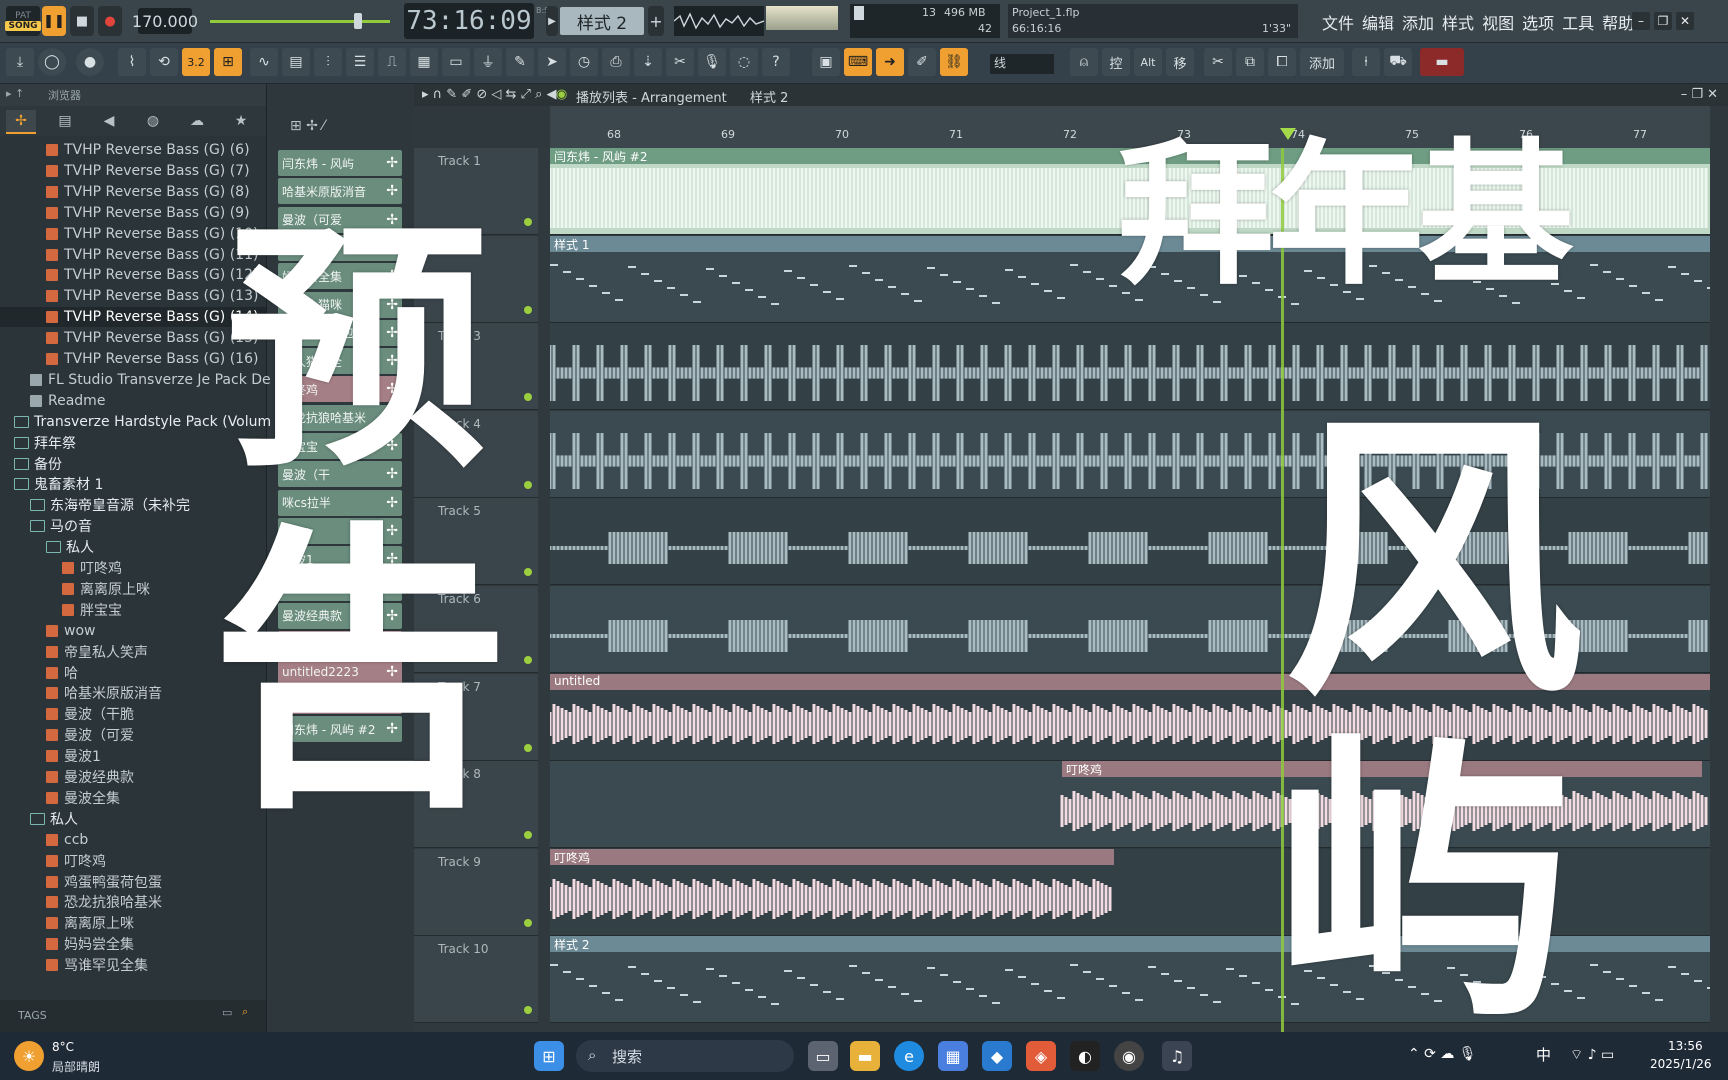 This screenshot has height=1080, width=1728. I want to click on add-pattern-button: +, so click(656, 21).